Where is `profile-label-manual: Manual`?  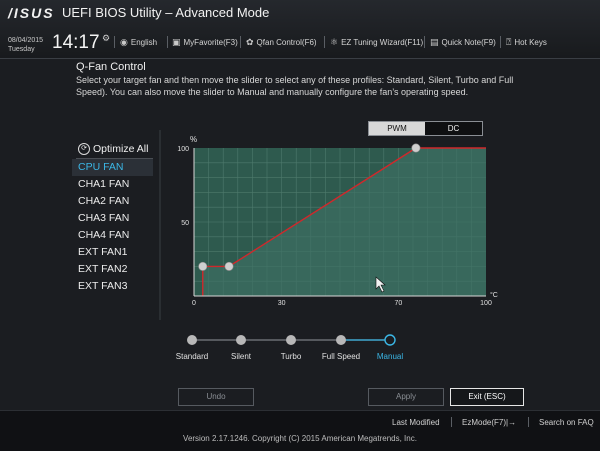 profile-label-manual: Manual is located at coordinates (390, 356).